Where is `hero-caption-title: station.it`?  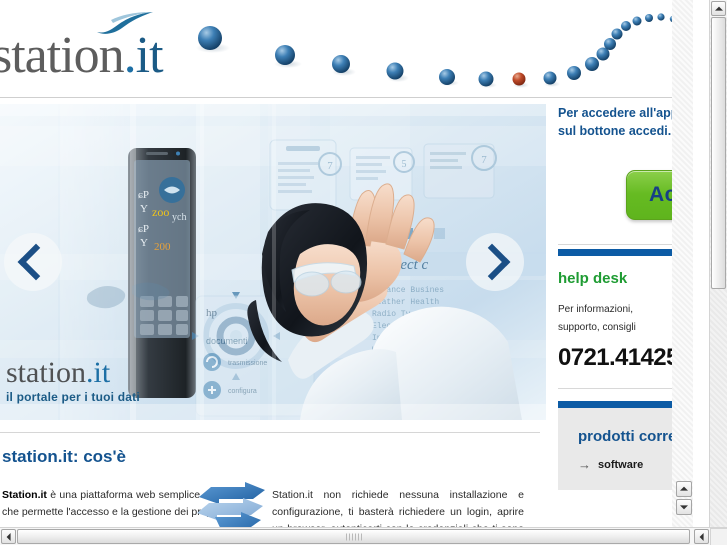
hero-caption-title: station.it is located at coordinates (73, 373).